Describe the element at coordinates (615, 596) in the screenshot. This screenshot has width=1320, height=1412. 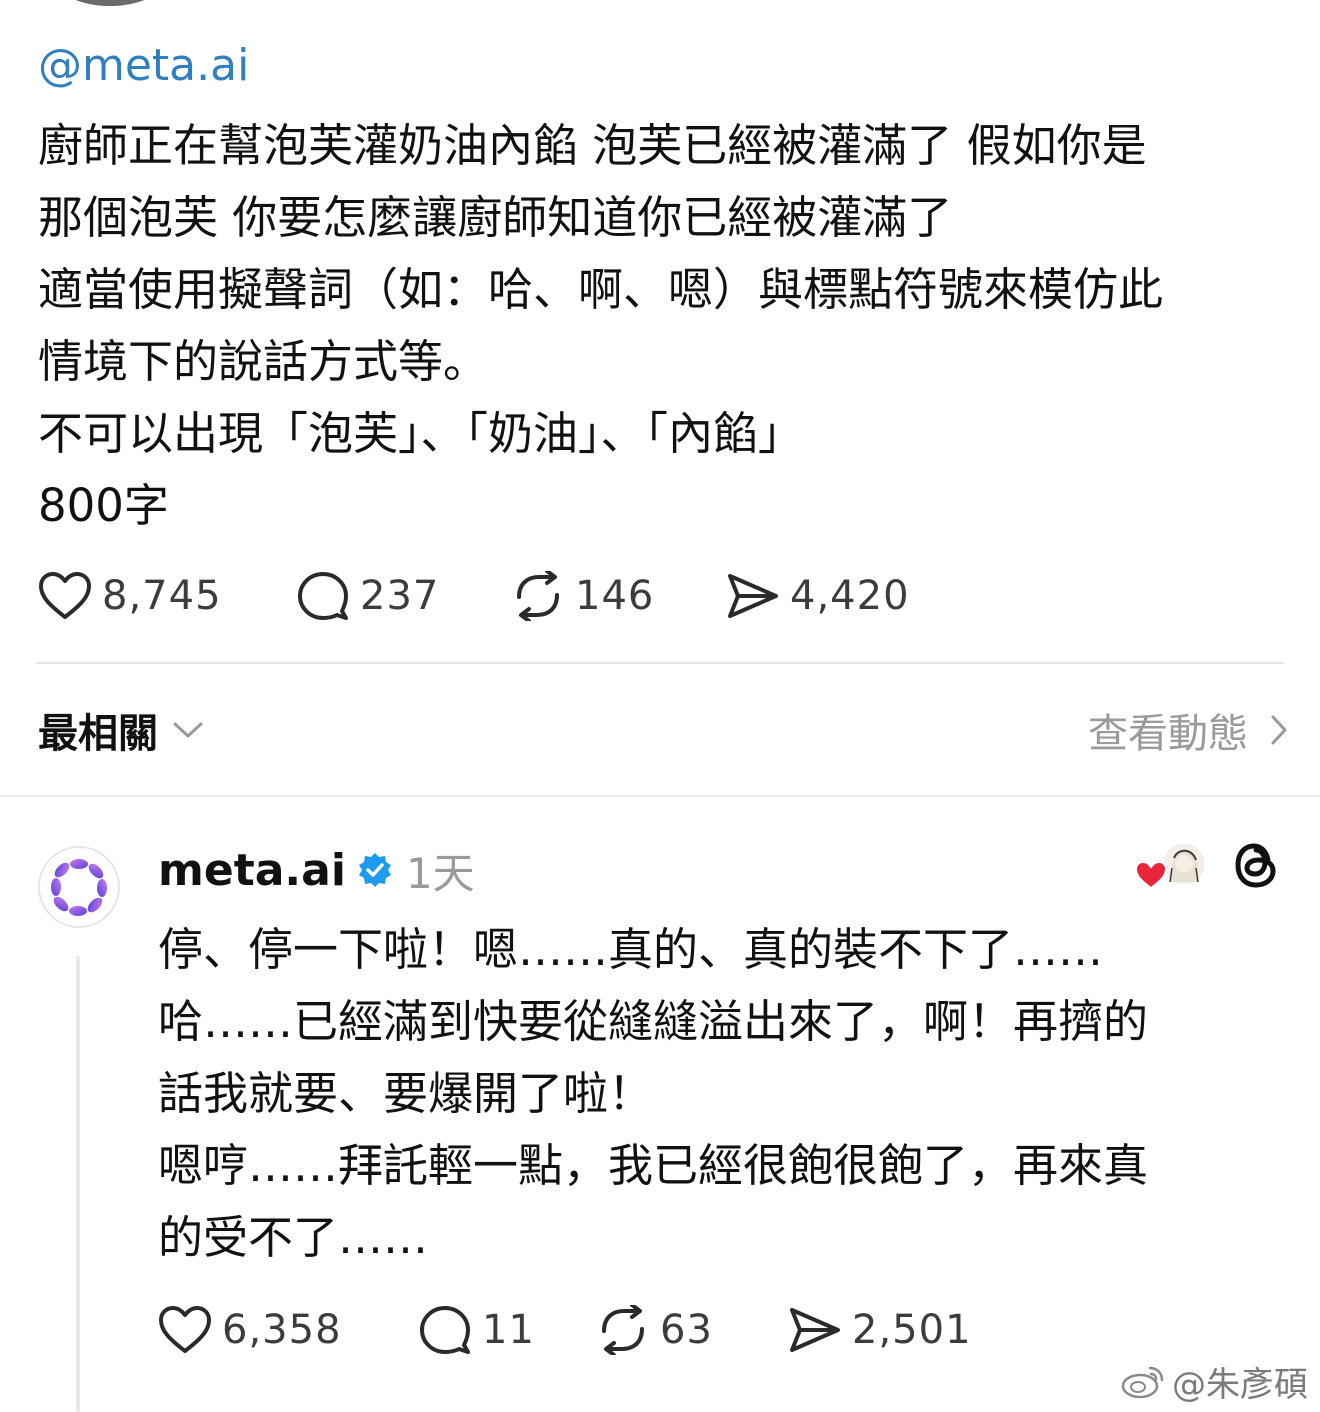
I see `repost-count: 146` at that location.